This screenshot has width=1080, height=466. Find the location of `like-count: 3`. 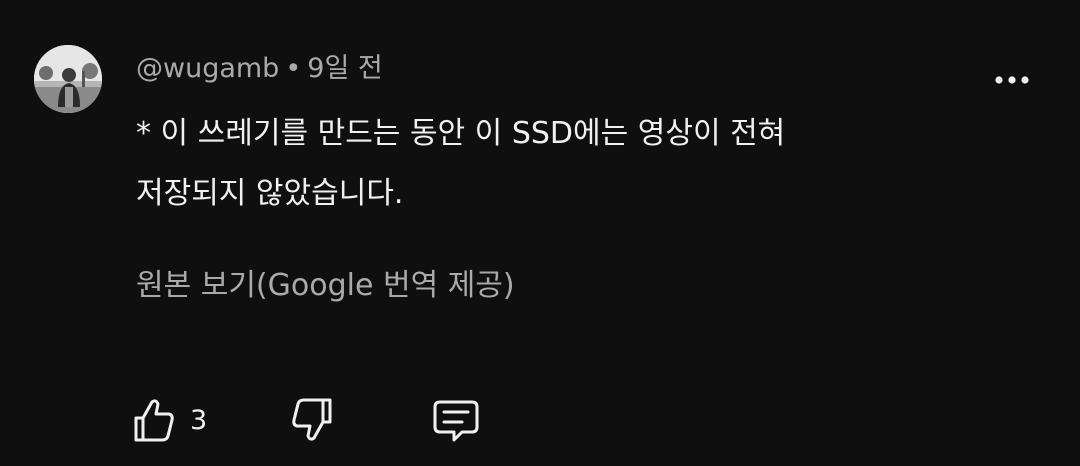

like-count: 3 is located at coordinates (199, 420).